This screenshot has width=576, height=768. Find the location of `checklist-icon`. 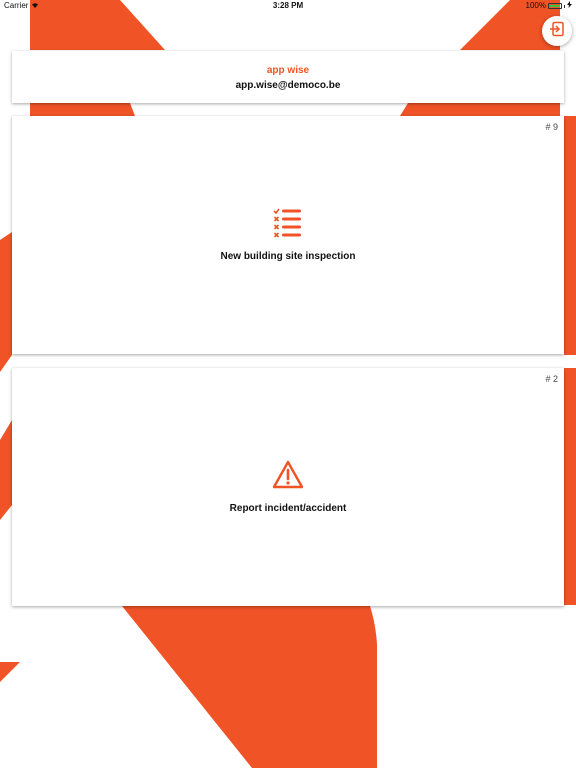

checklist-icon is located at coordinates (288, 225).